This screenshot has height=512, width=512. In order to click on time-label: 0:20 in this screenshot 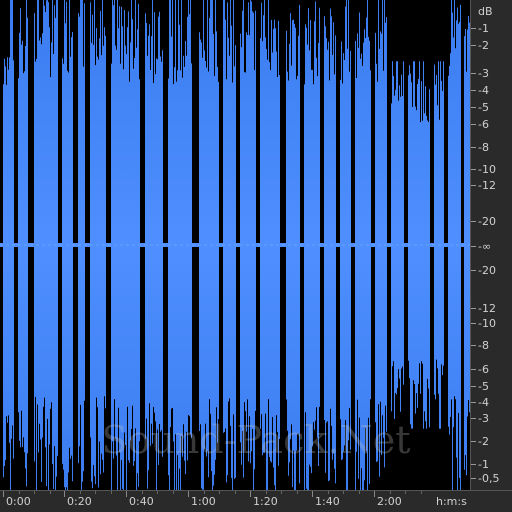, I will do `click(79, 501)`.